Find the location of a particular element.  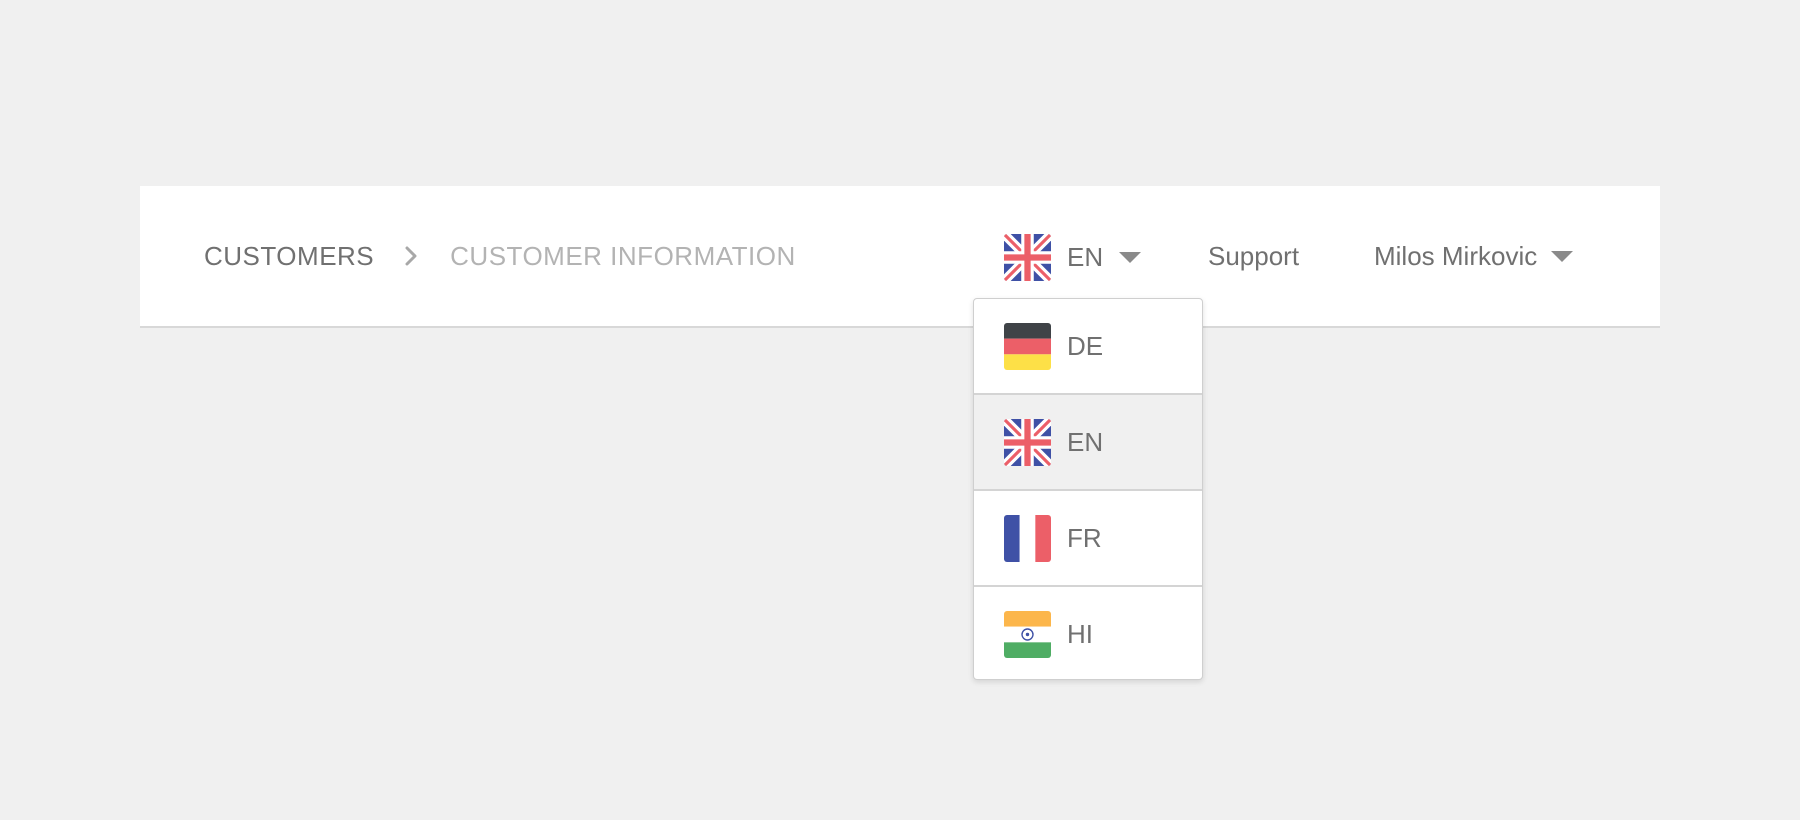

language-option-label: EN is located at coordinates (1085, 442).